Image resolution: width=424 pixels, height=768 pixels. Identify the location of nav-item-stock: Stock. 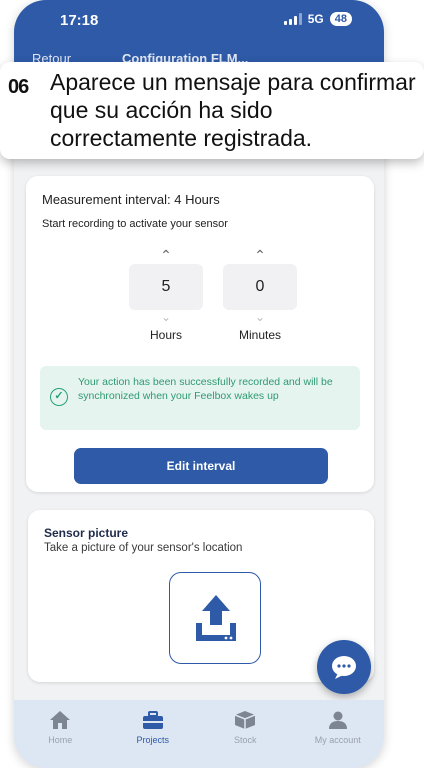
(245, 734).